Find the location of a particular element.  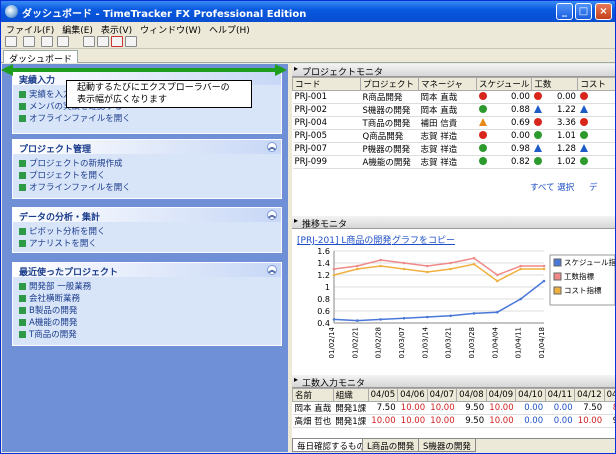

maximize-button: □ is located at coordinates (583, 11).